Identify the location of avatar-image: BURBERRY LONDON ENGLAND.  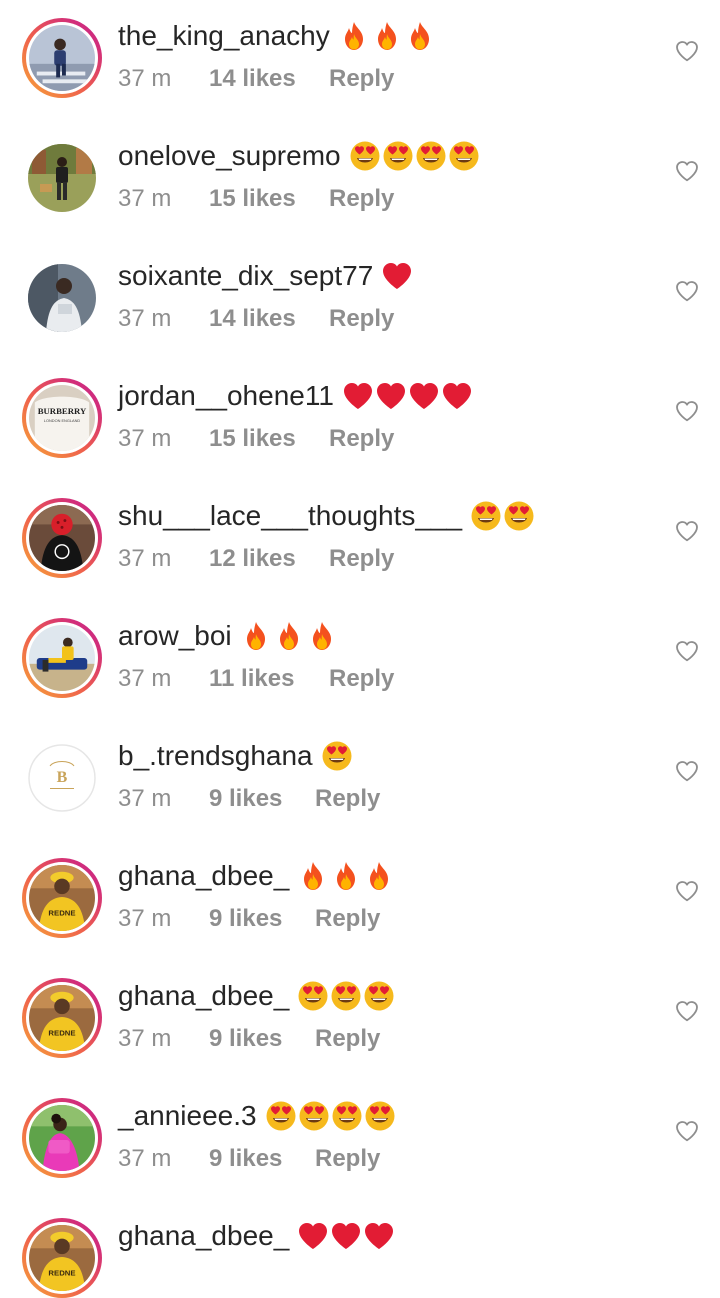
(62, 418).